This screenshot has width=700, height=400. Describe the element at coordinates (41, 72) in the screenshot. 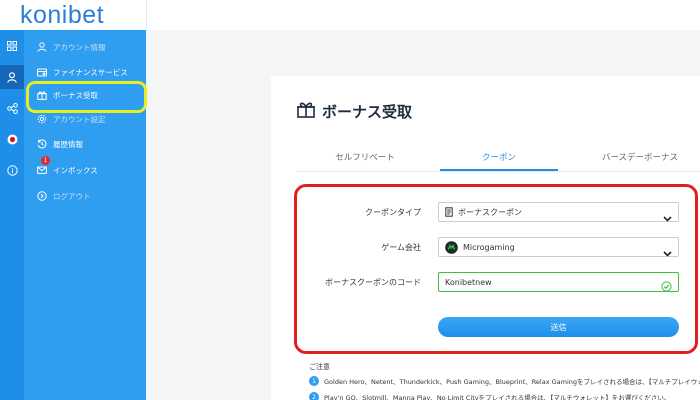

I see `finance-icon` at that location.